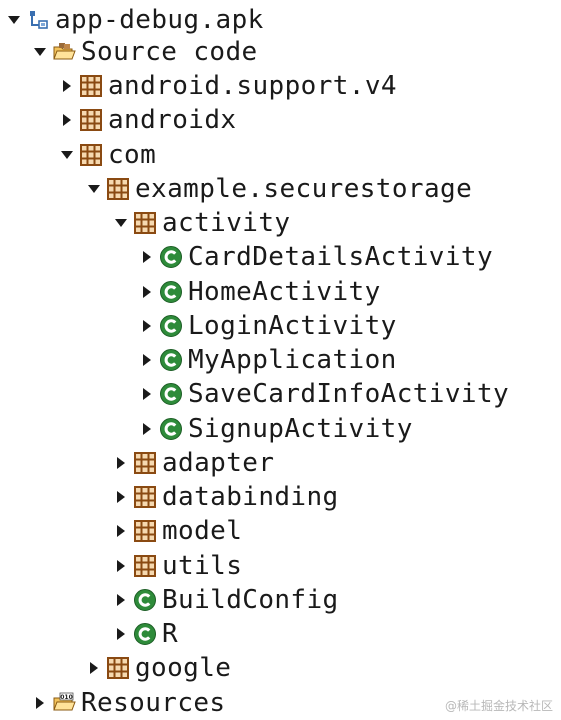 Image resolution: width=561 pixels, height=720 pixels. What do you see at coordinates (202, 531) in the screenshot?
I see `tree-node-label: model` at bounding box center [202, 531].